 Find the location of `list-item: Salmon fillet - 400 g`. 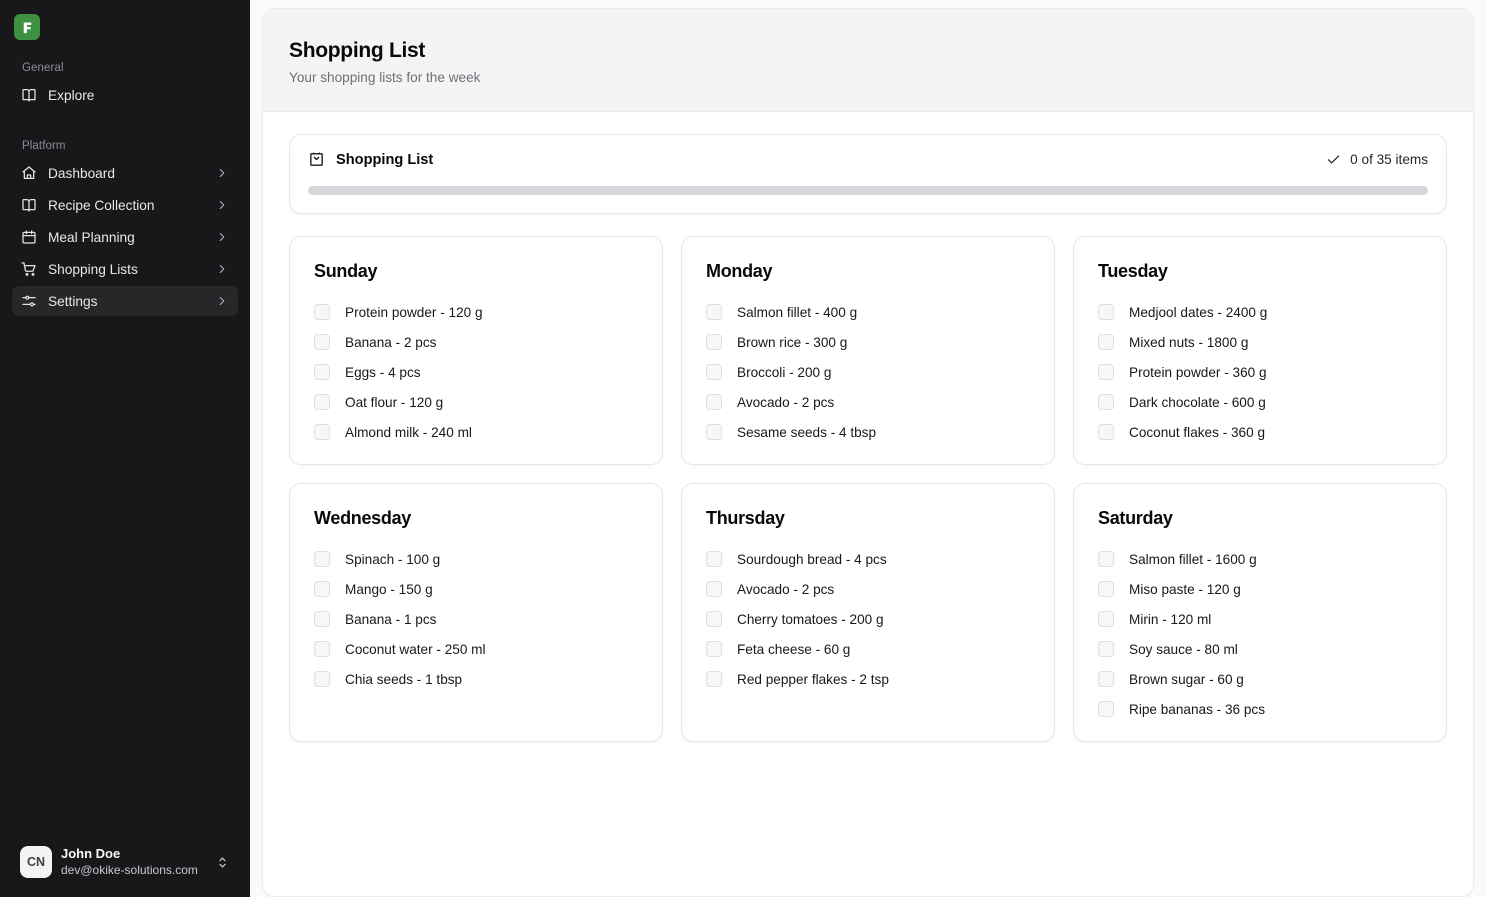

list-item: Salmon fillet - 400 g is located at coordinates (868, 312).